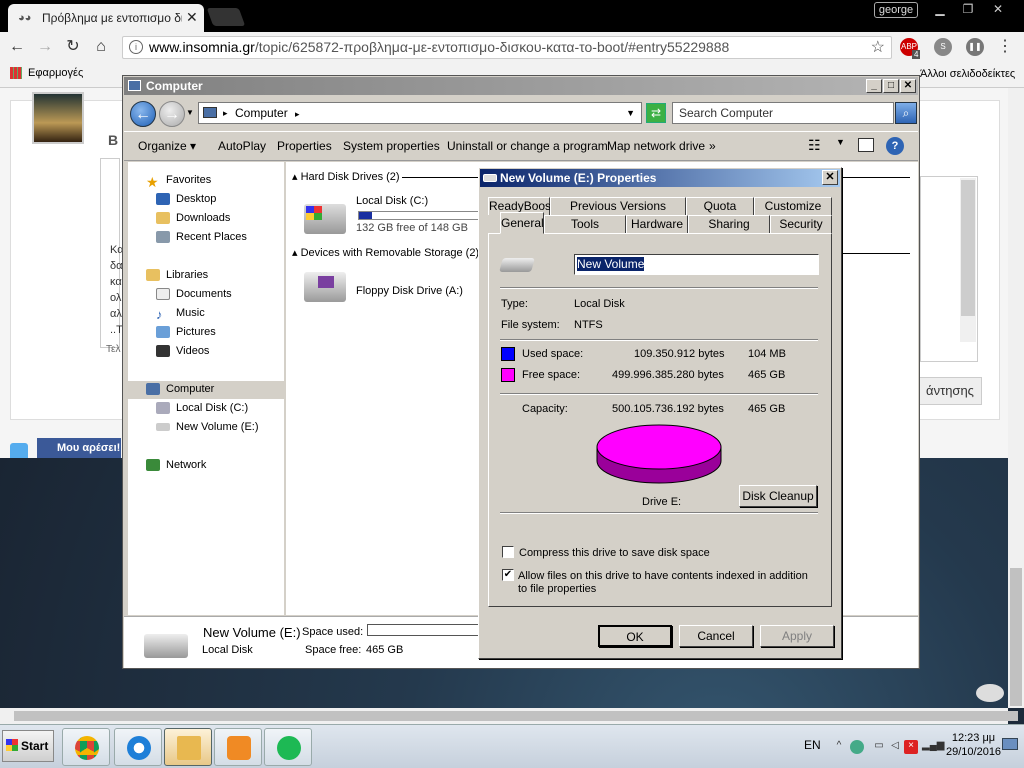 The height and width of the screenshot is (768, 1024). What do you see at coordinates (839, 747) in the screenshot?
I see `show-hidden-icons-icon: ^` at bounding box center [839, 747].